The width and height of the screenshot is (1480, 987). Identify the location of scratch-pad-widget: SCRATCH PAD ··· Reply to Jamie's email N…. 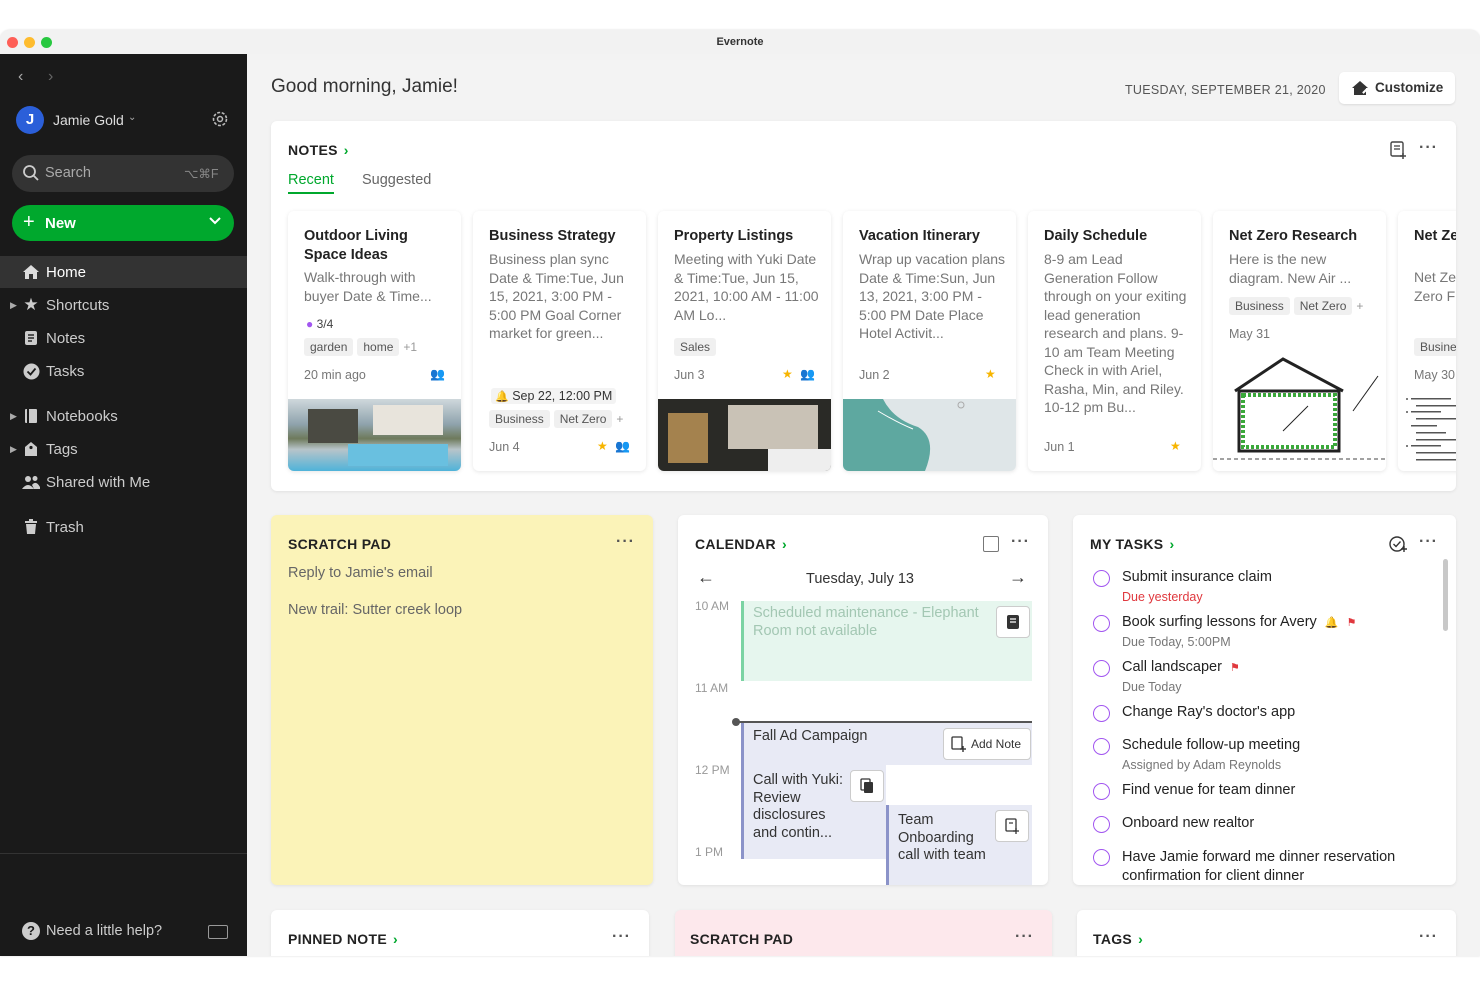
(462, 700).